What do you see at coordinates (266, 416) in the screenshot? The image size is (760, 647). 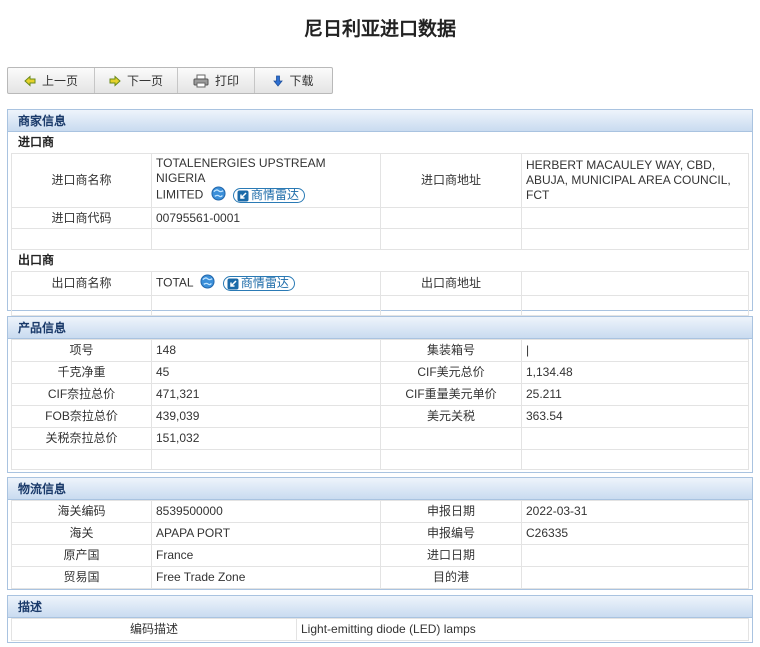 I see `fob-naira-total-value: 439,039` at bounding box center [266, 416].